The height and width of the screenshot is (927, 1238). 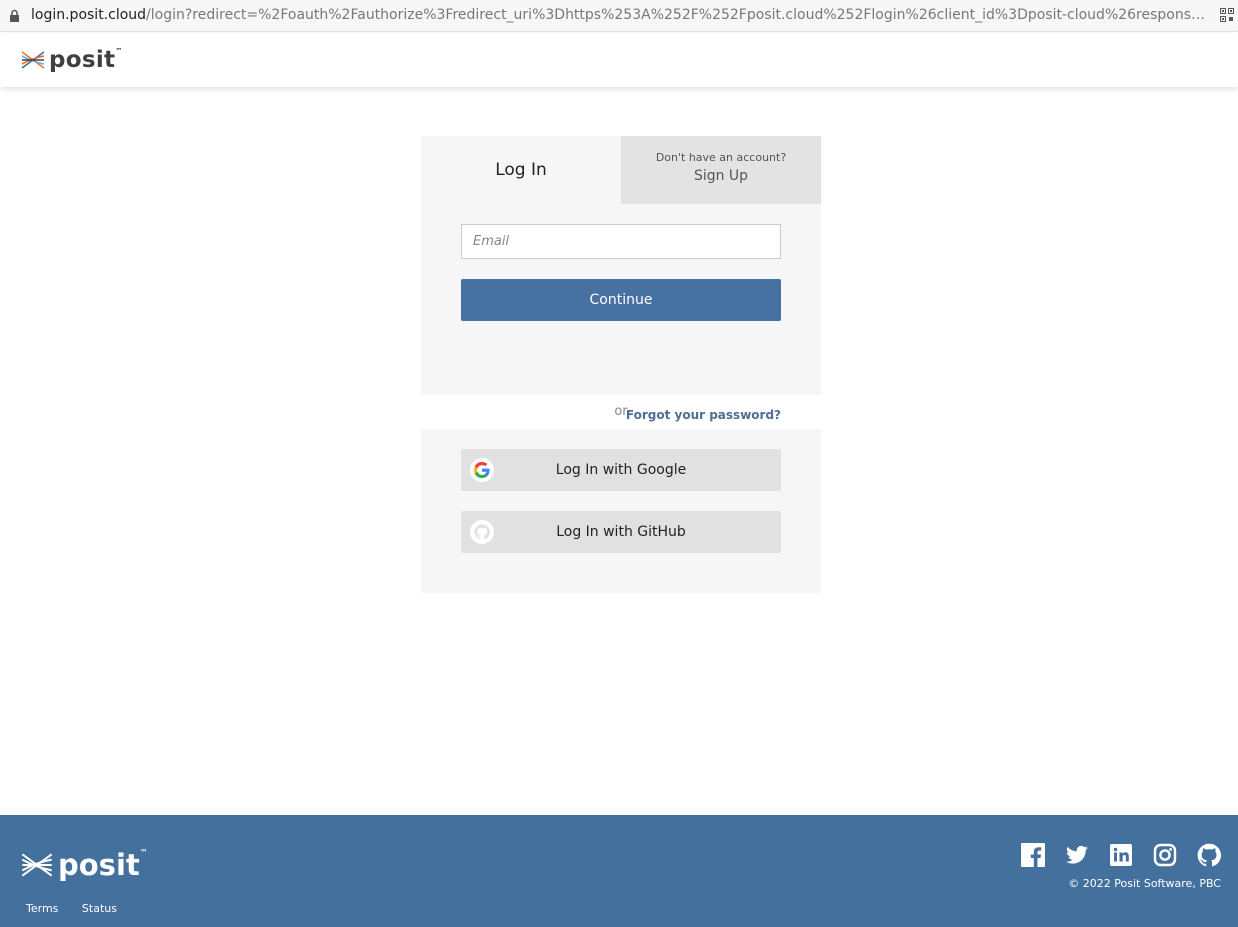 I want to click on instagram-icon, so click(x=1165, y=855).